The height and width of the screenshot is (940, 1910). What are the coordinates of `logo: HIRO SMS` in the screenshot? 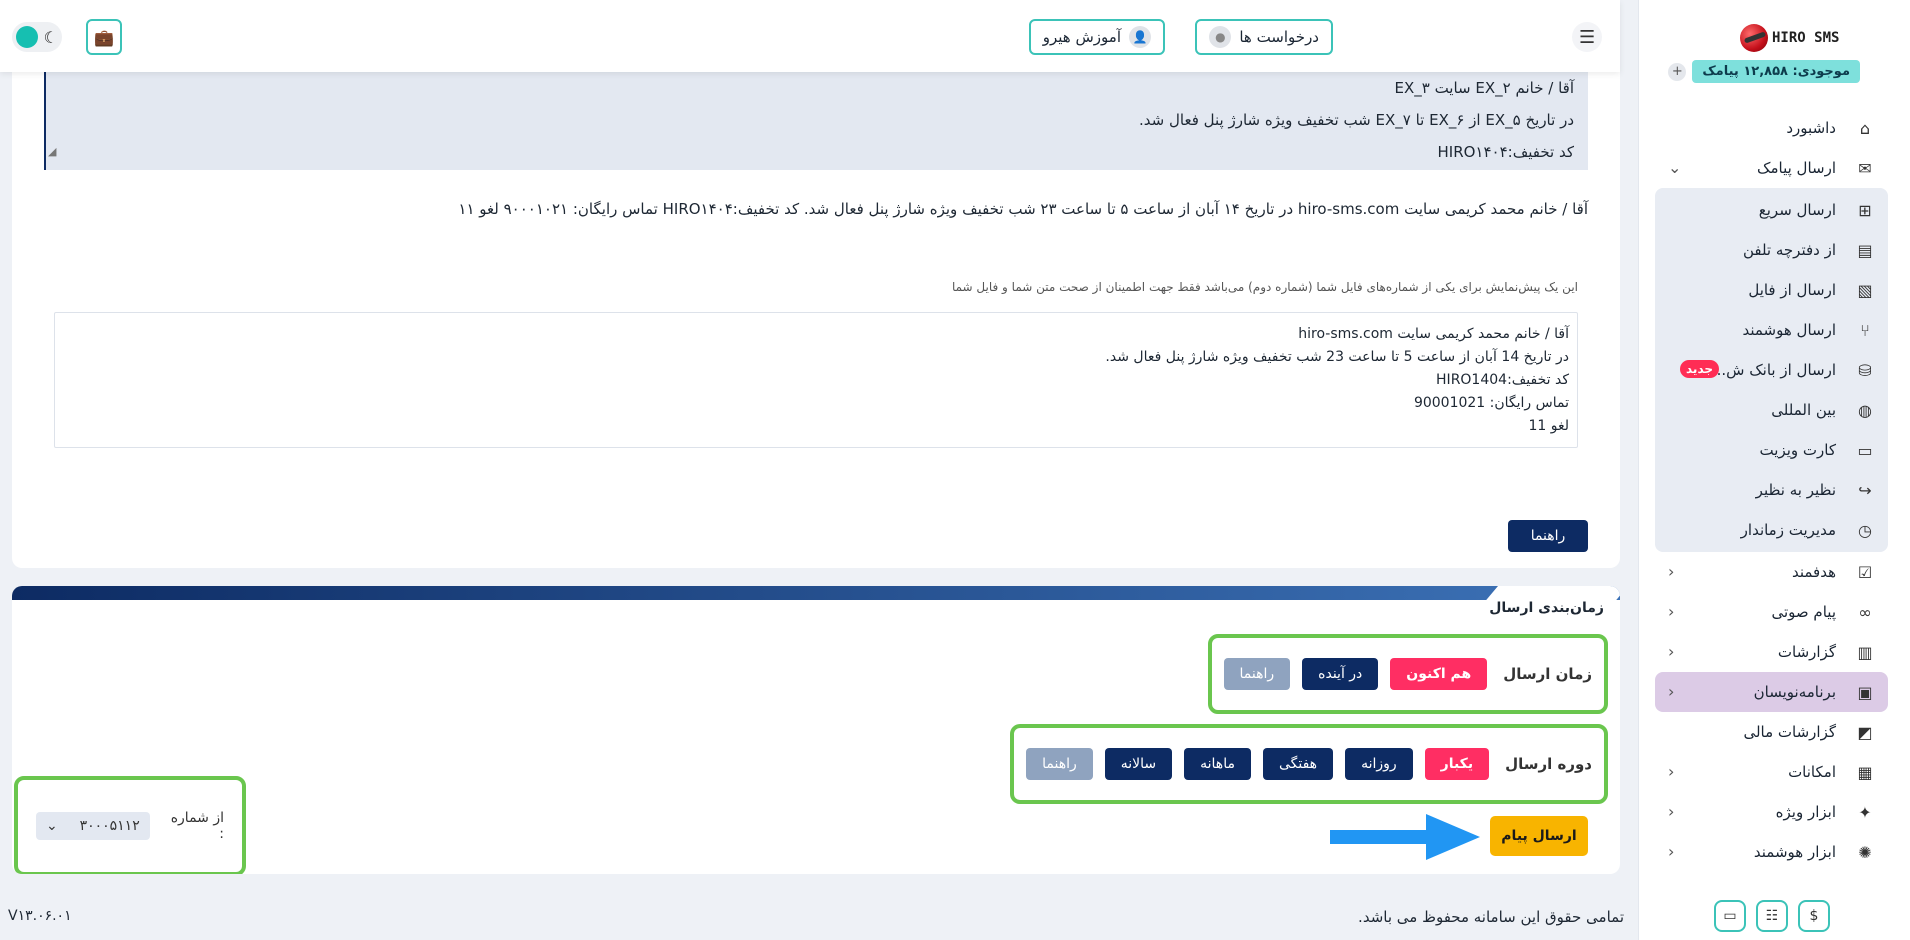 It's located at (1790, 38).